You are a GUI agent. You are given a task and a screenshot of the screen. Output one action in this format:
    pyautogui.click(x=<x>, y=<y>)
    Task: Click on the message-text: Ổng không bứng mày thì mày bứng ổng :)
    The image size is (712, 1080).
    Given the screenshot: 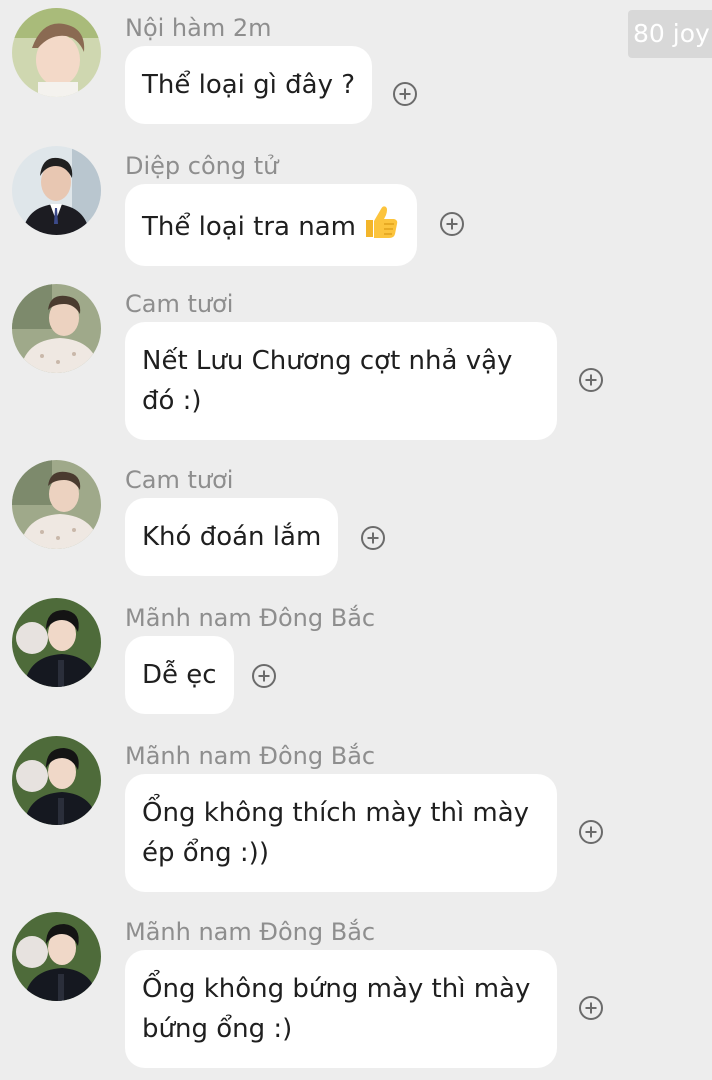 What is the action you would take?
    pyautogui.click(x=336, y=1009)
    